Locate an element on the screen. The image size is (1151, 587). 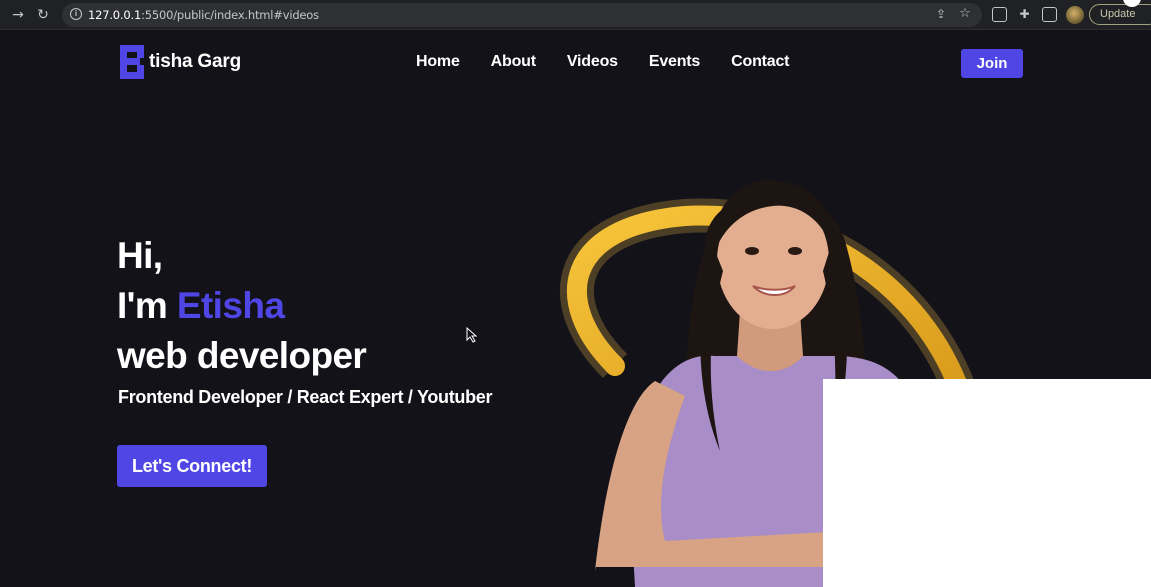
side-panel-icon is located at coordinates (1049, 14).